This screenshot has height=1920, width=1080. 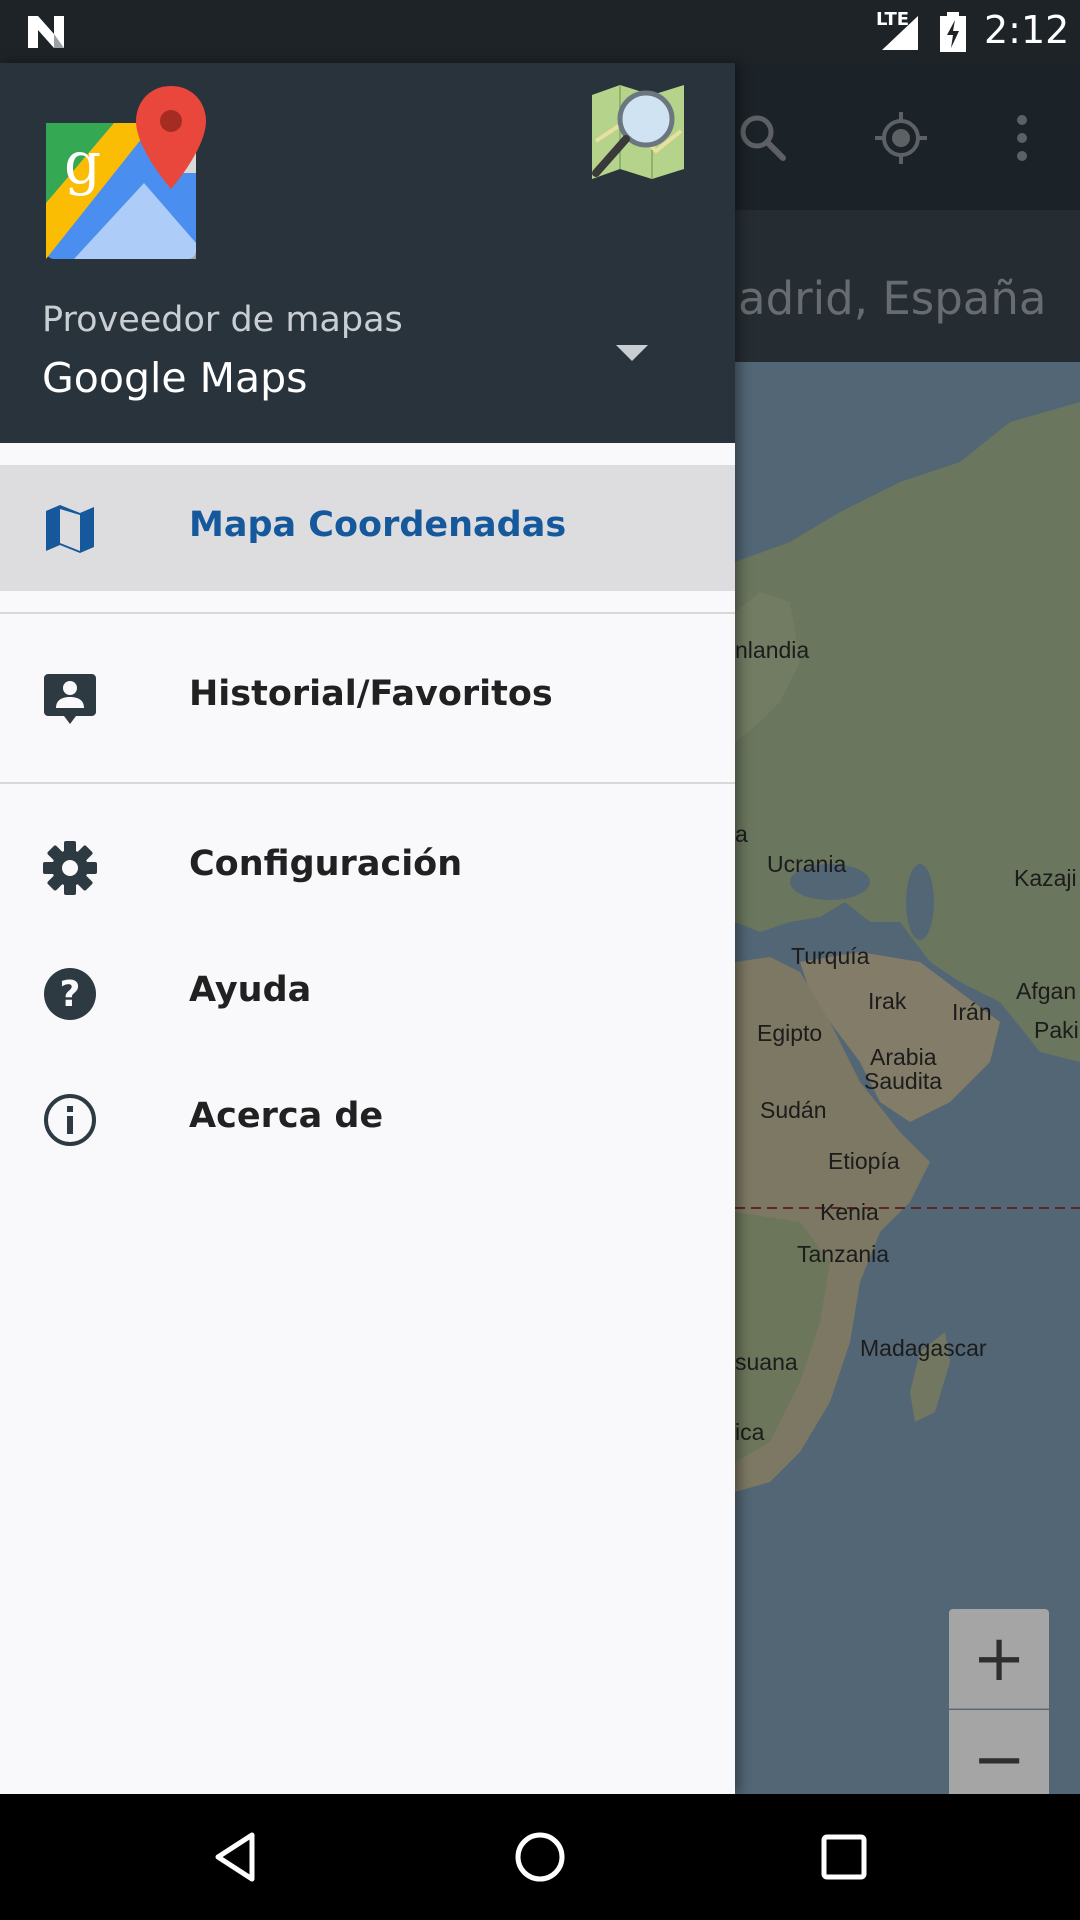 I want to click on system-navigation-bar, so click(x=540, y=1857).